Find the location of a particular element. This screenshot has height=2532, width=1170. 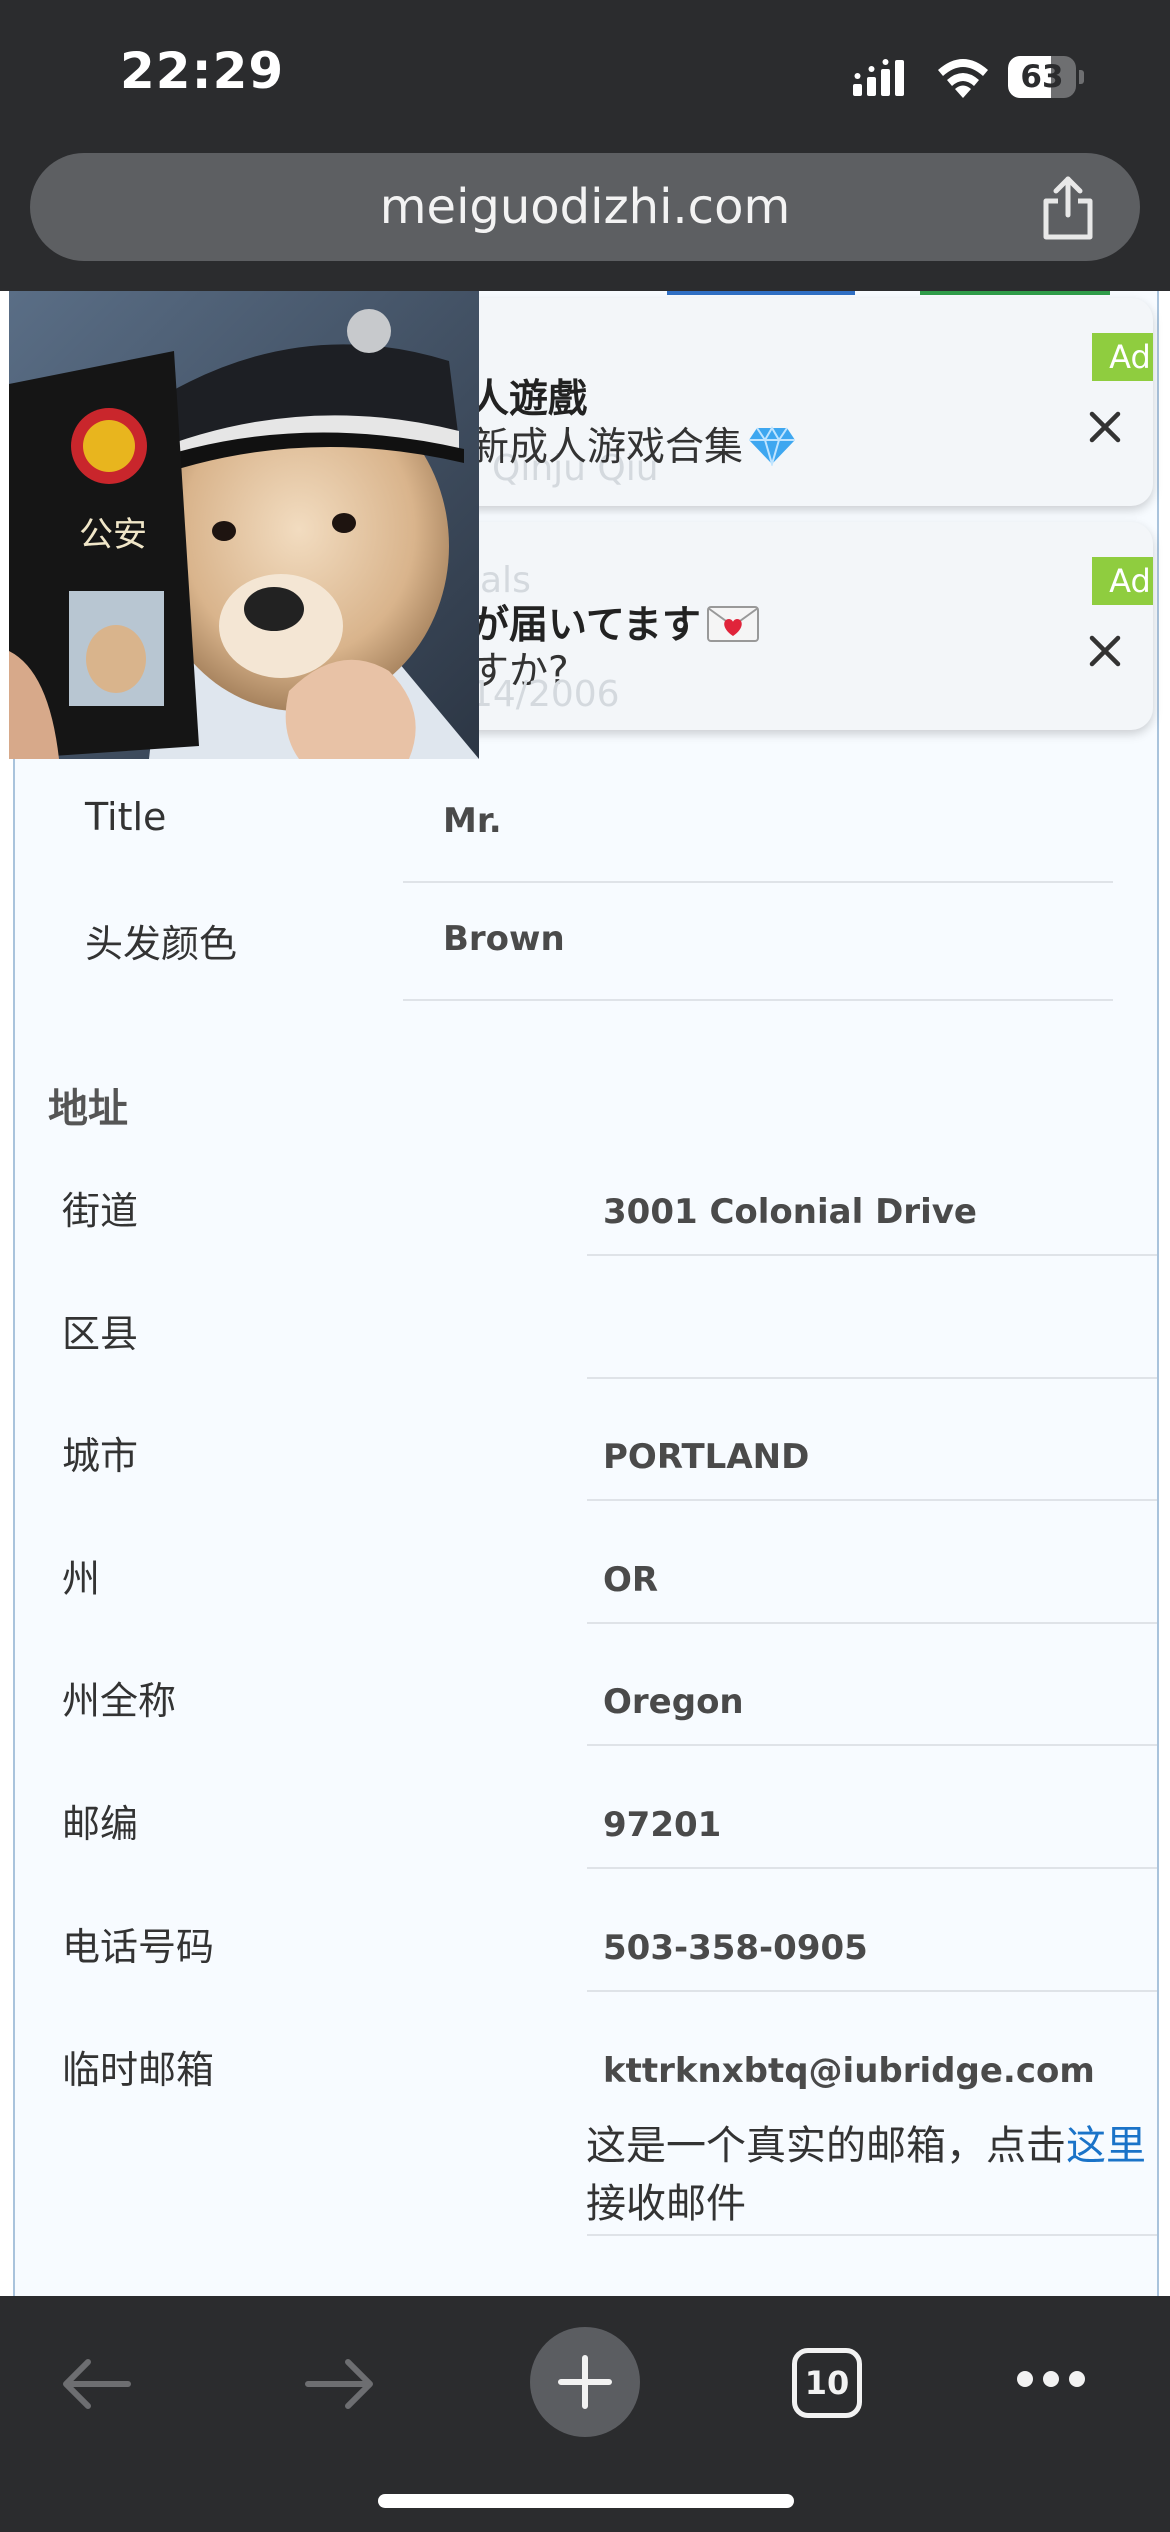

email-note-text: 这是一个真实的邮箱，点击 is located at coordinates (826, 2146).